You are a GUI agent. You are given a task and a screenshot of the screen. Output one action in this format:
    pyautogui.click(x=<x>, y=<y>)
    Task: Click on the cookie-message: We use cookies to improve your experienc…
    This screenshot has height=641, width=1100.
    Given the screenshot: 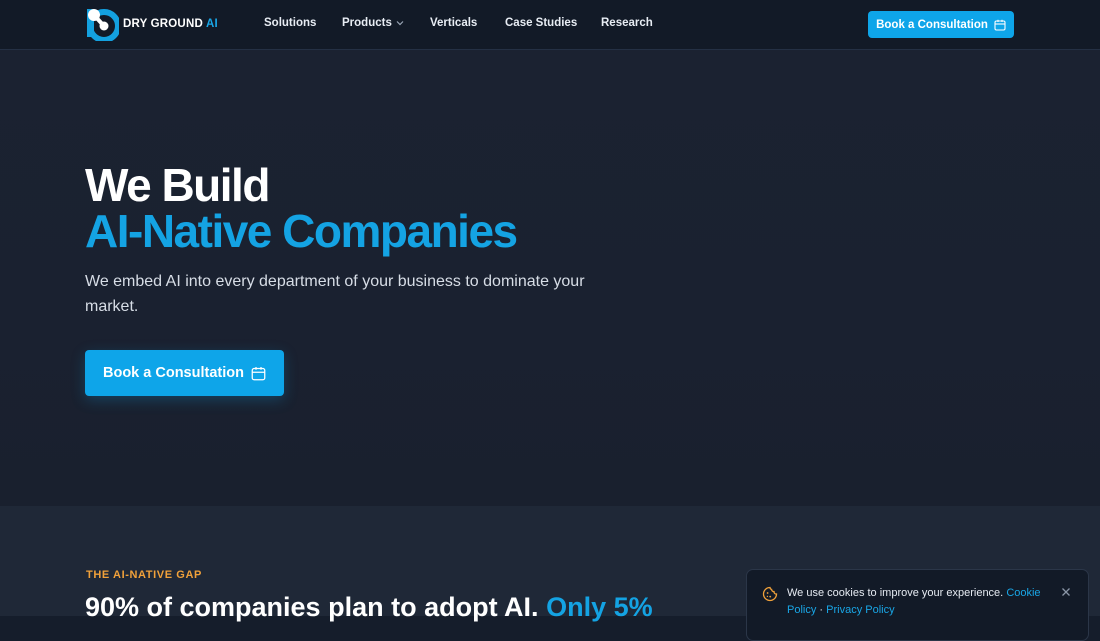 What is the action you would take?
    pyautogui.click(x=922, y=602)
    